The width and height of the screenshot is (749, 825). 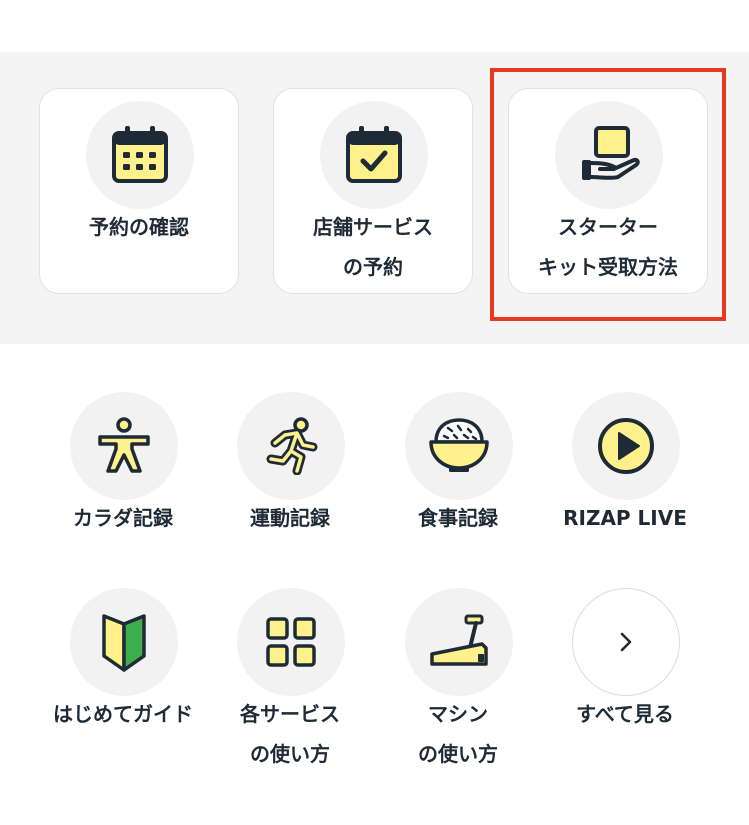 I want to click on body-icon, so click(x=124, y=445).